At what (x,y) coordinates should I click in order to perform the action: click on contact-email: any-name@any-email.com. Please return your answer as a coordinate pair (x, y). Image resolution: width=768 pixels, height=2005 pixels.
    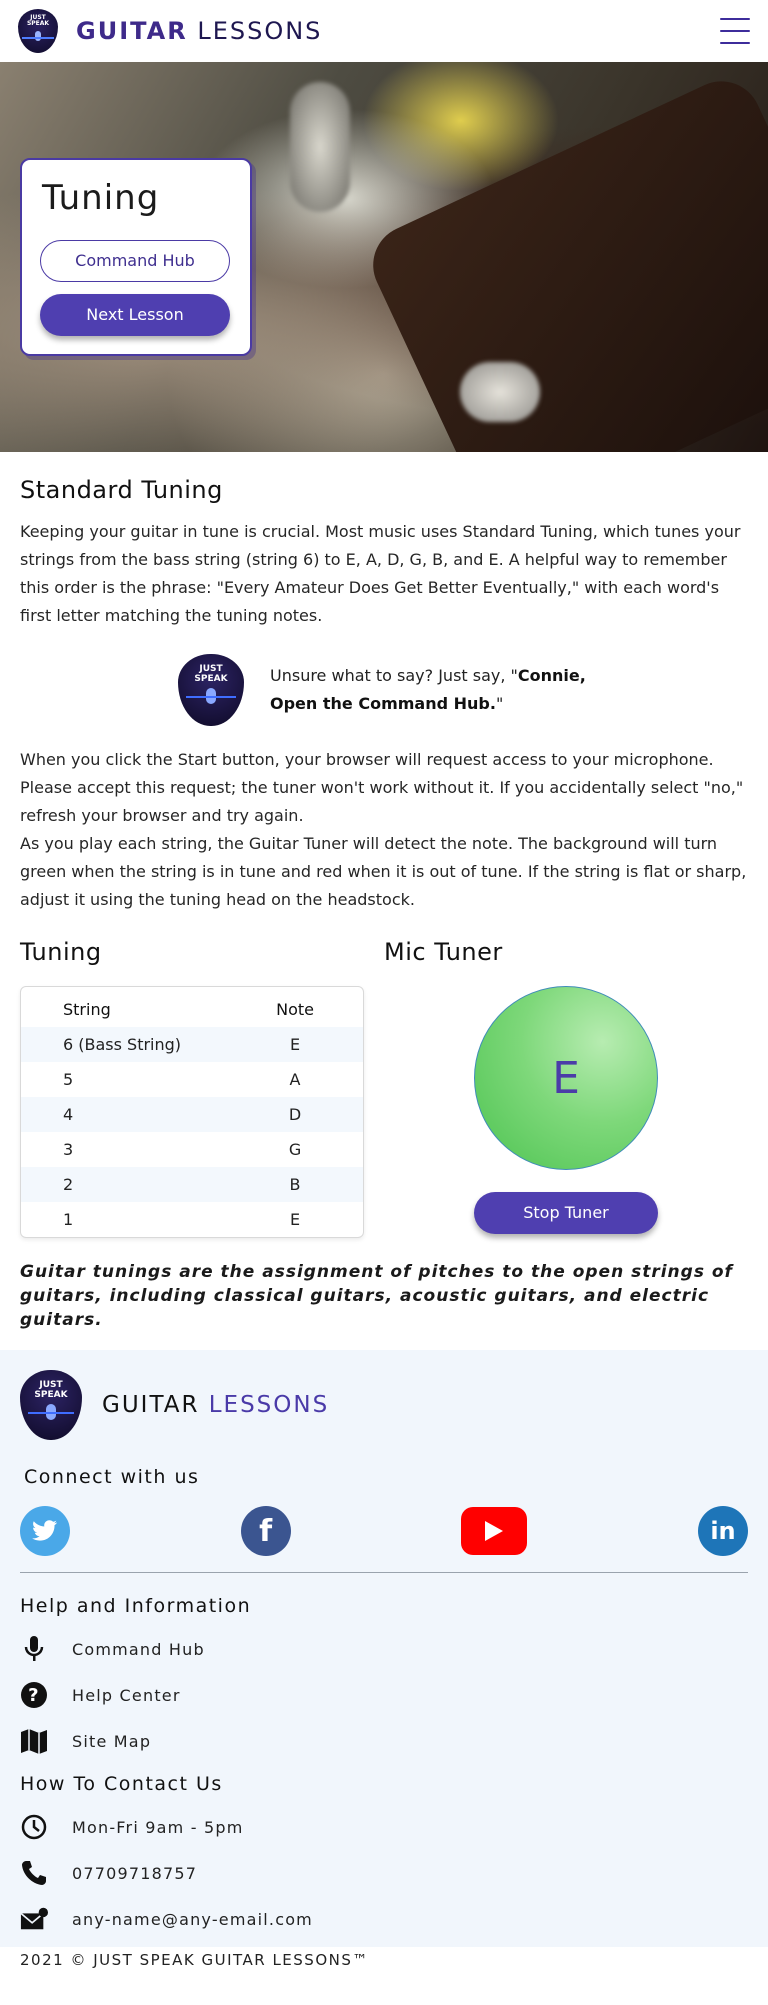
    Looking at the image, I should click on (384, 1919).